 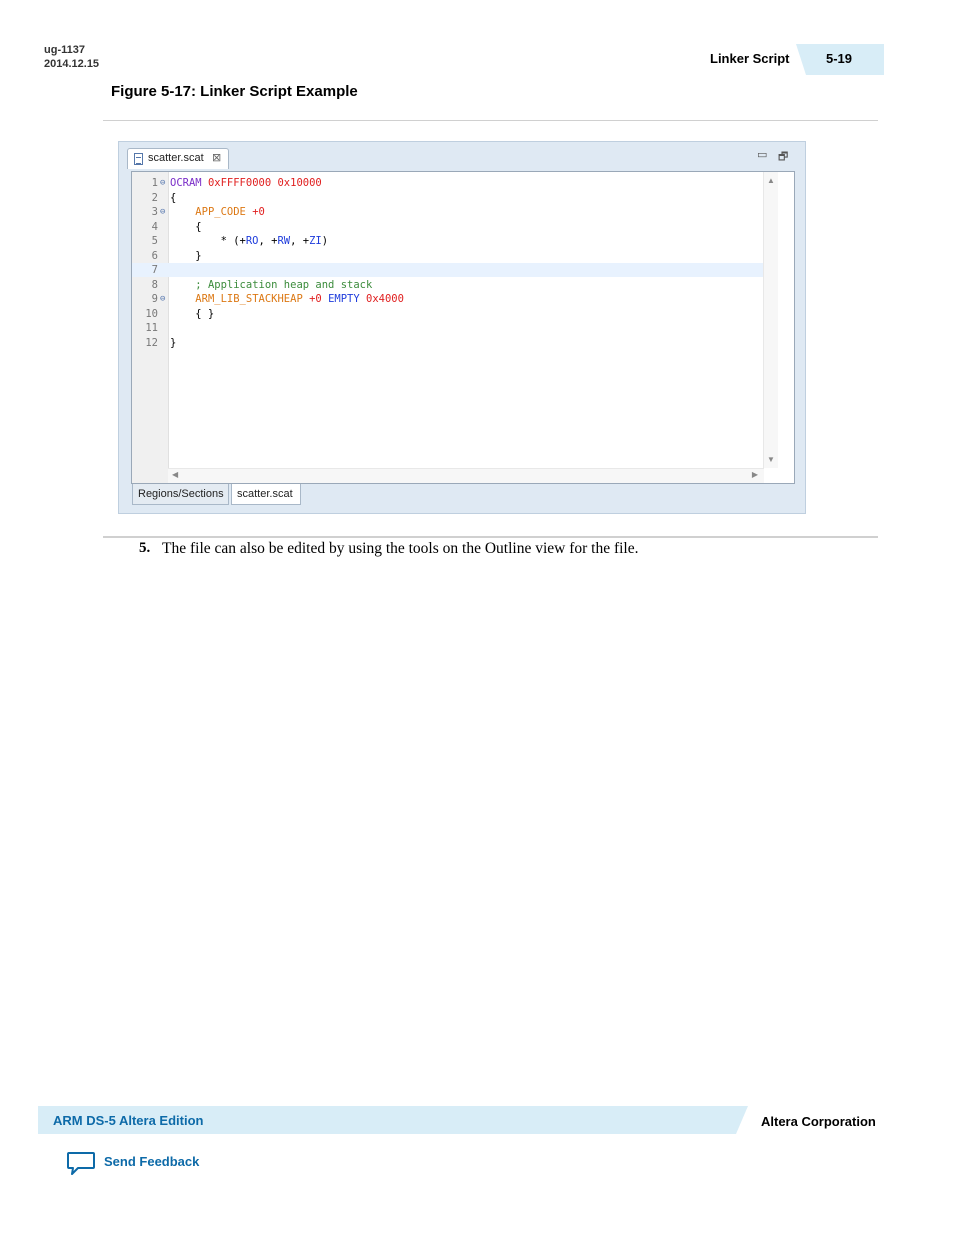 What do you see at coordinates (771, 459) in the screenshot?
I see `scroll-down-icon: ▼` at bounding box center [771, 459].